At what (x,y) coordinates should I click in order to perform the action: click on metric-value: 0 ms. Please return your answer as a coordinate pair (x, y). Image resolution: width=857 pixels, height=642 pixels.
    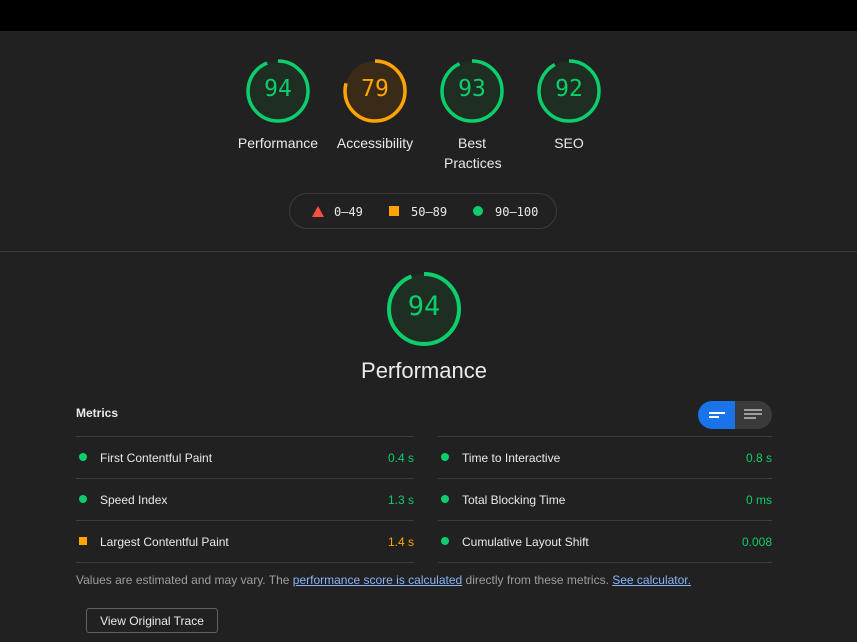
    Looking at the image, I should click on (758, 500).